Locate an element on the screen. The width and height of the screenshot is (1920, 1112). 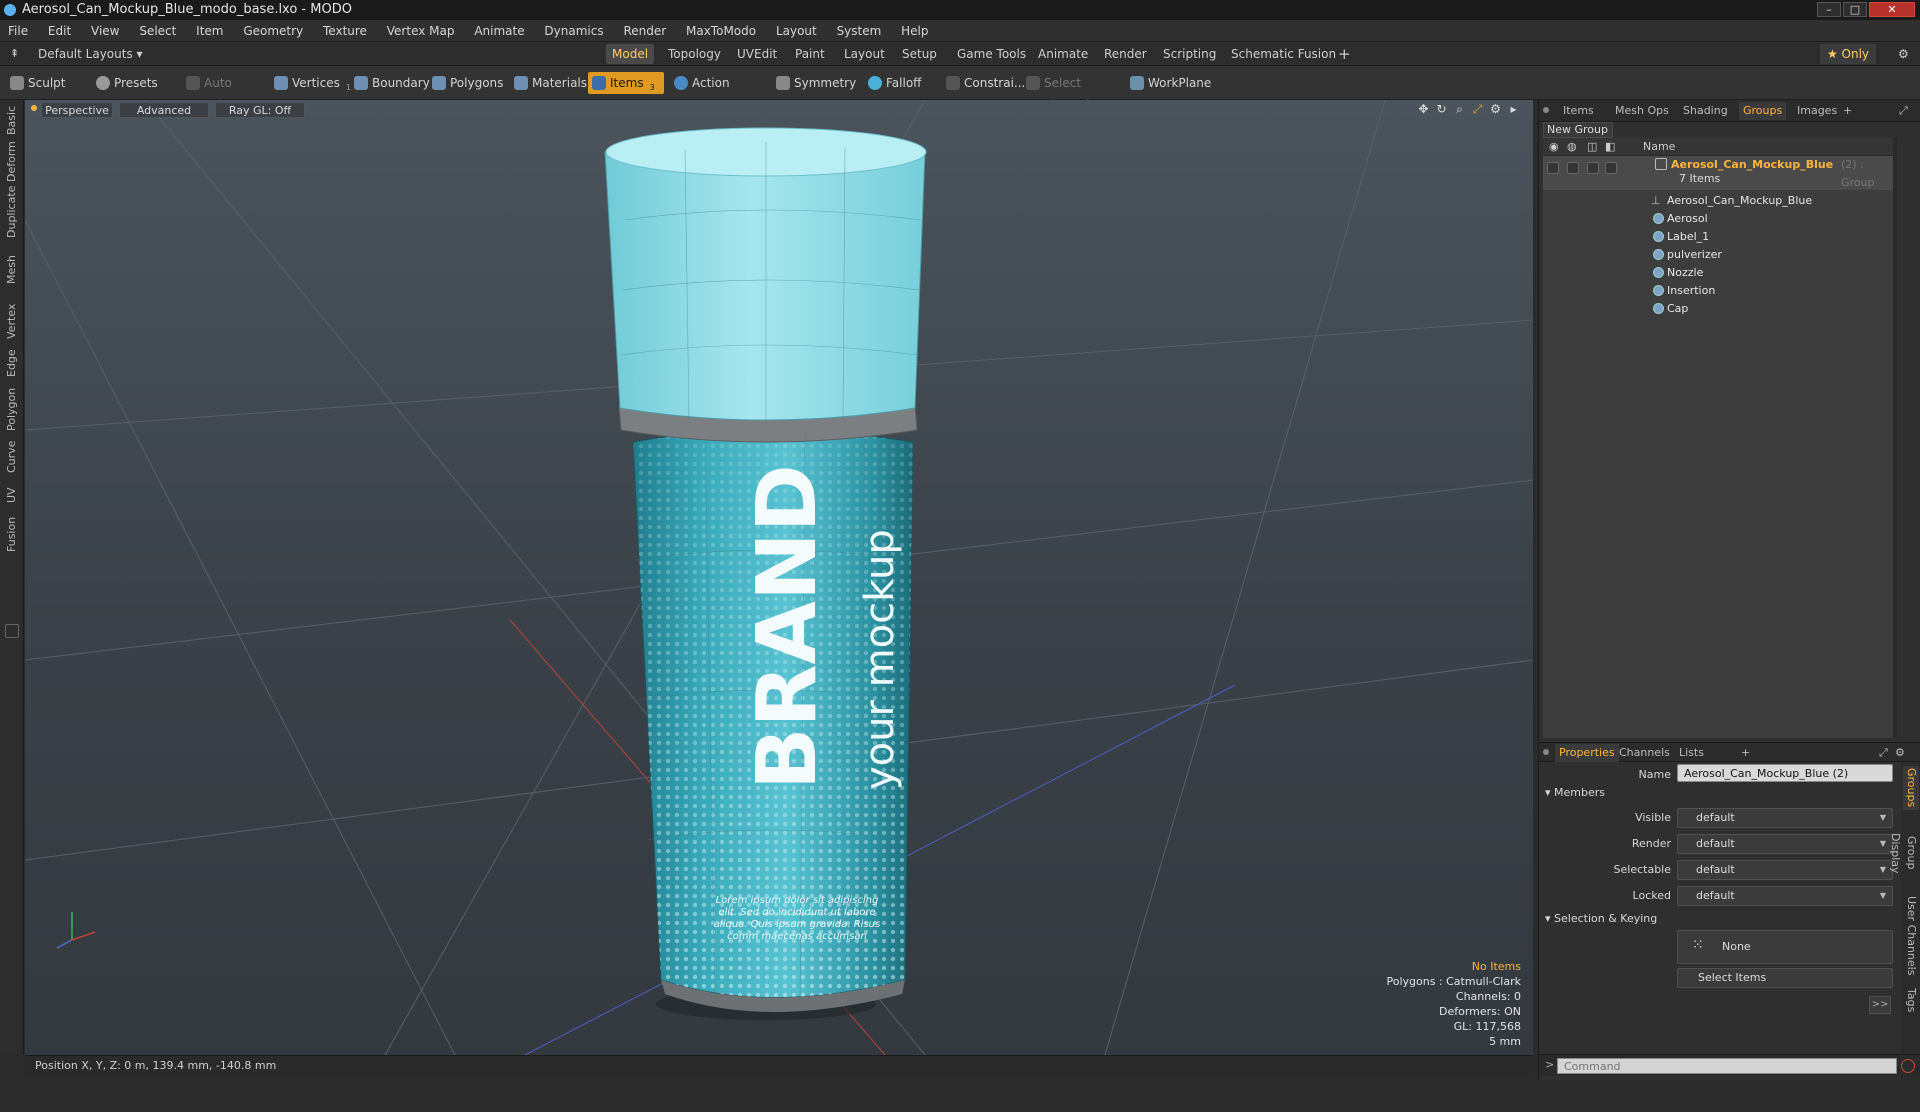
vertices-button: Vertices 1 is located at coordinates (310, 83).